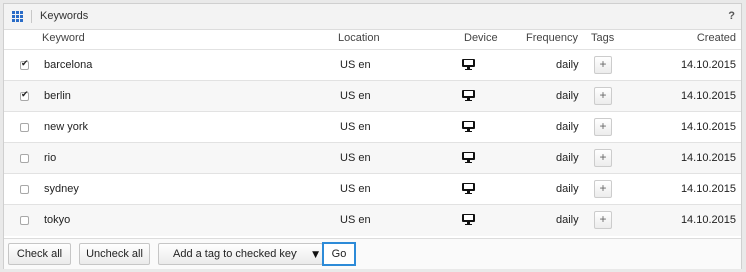 This screenshot has height=272, width=746. I want to click on add-tag-select: Add a tag to checked keyw ▼, so click(240, 254).